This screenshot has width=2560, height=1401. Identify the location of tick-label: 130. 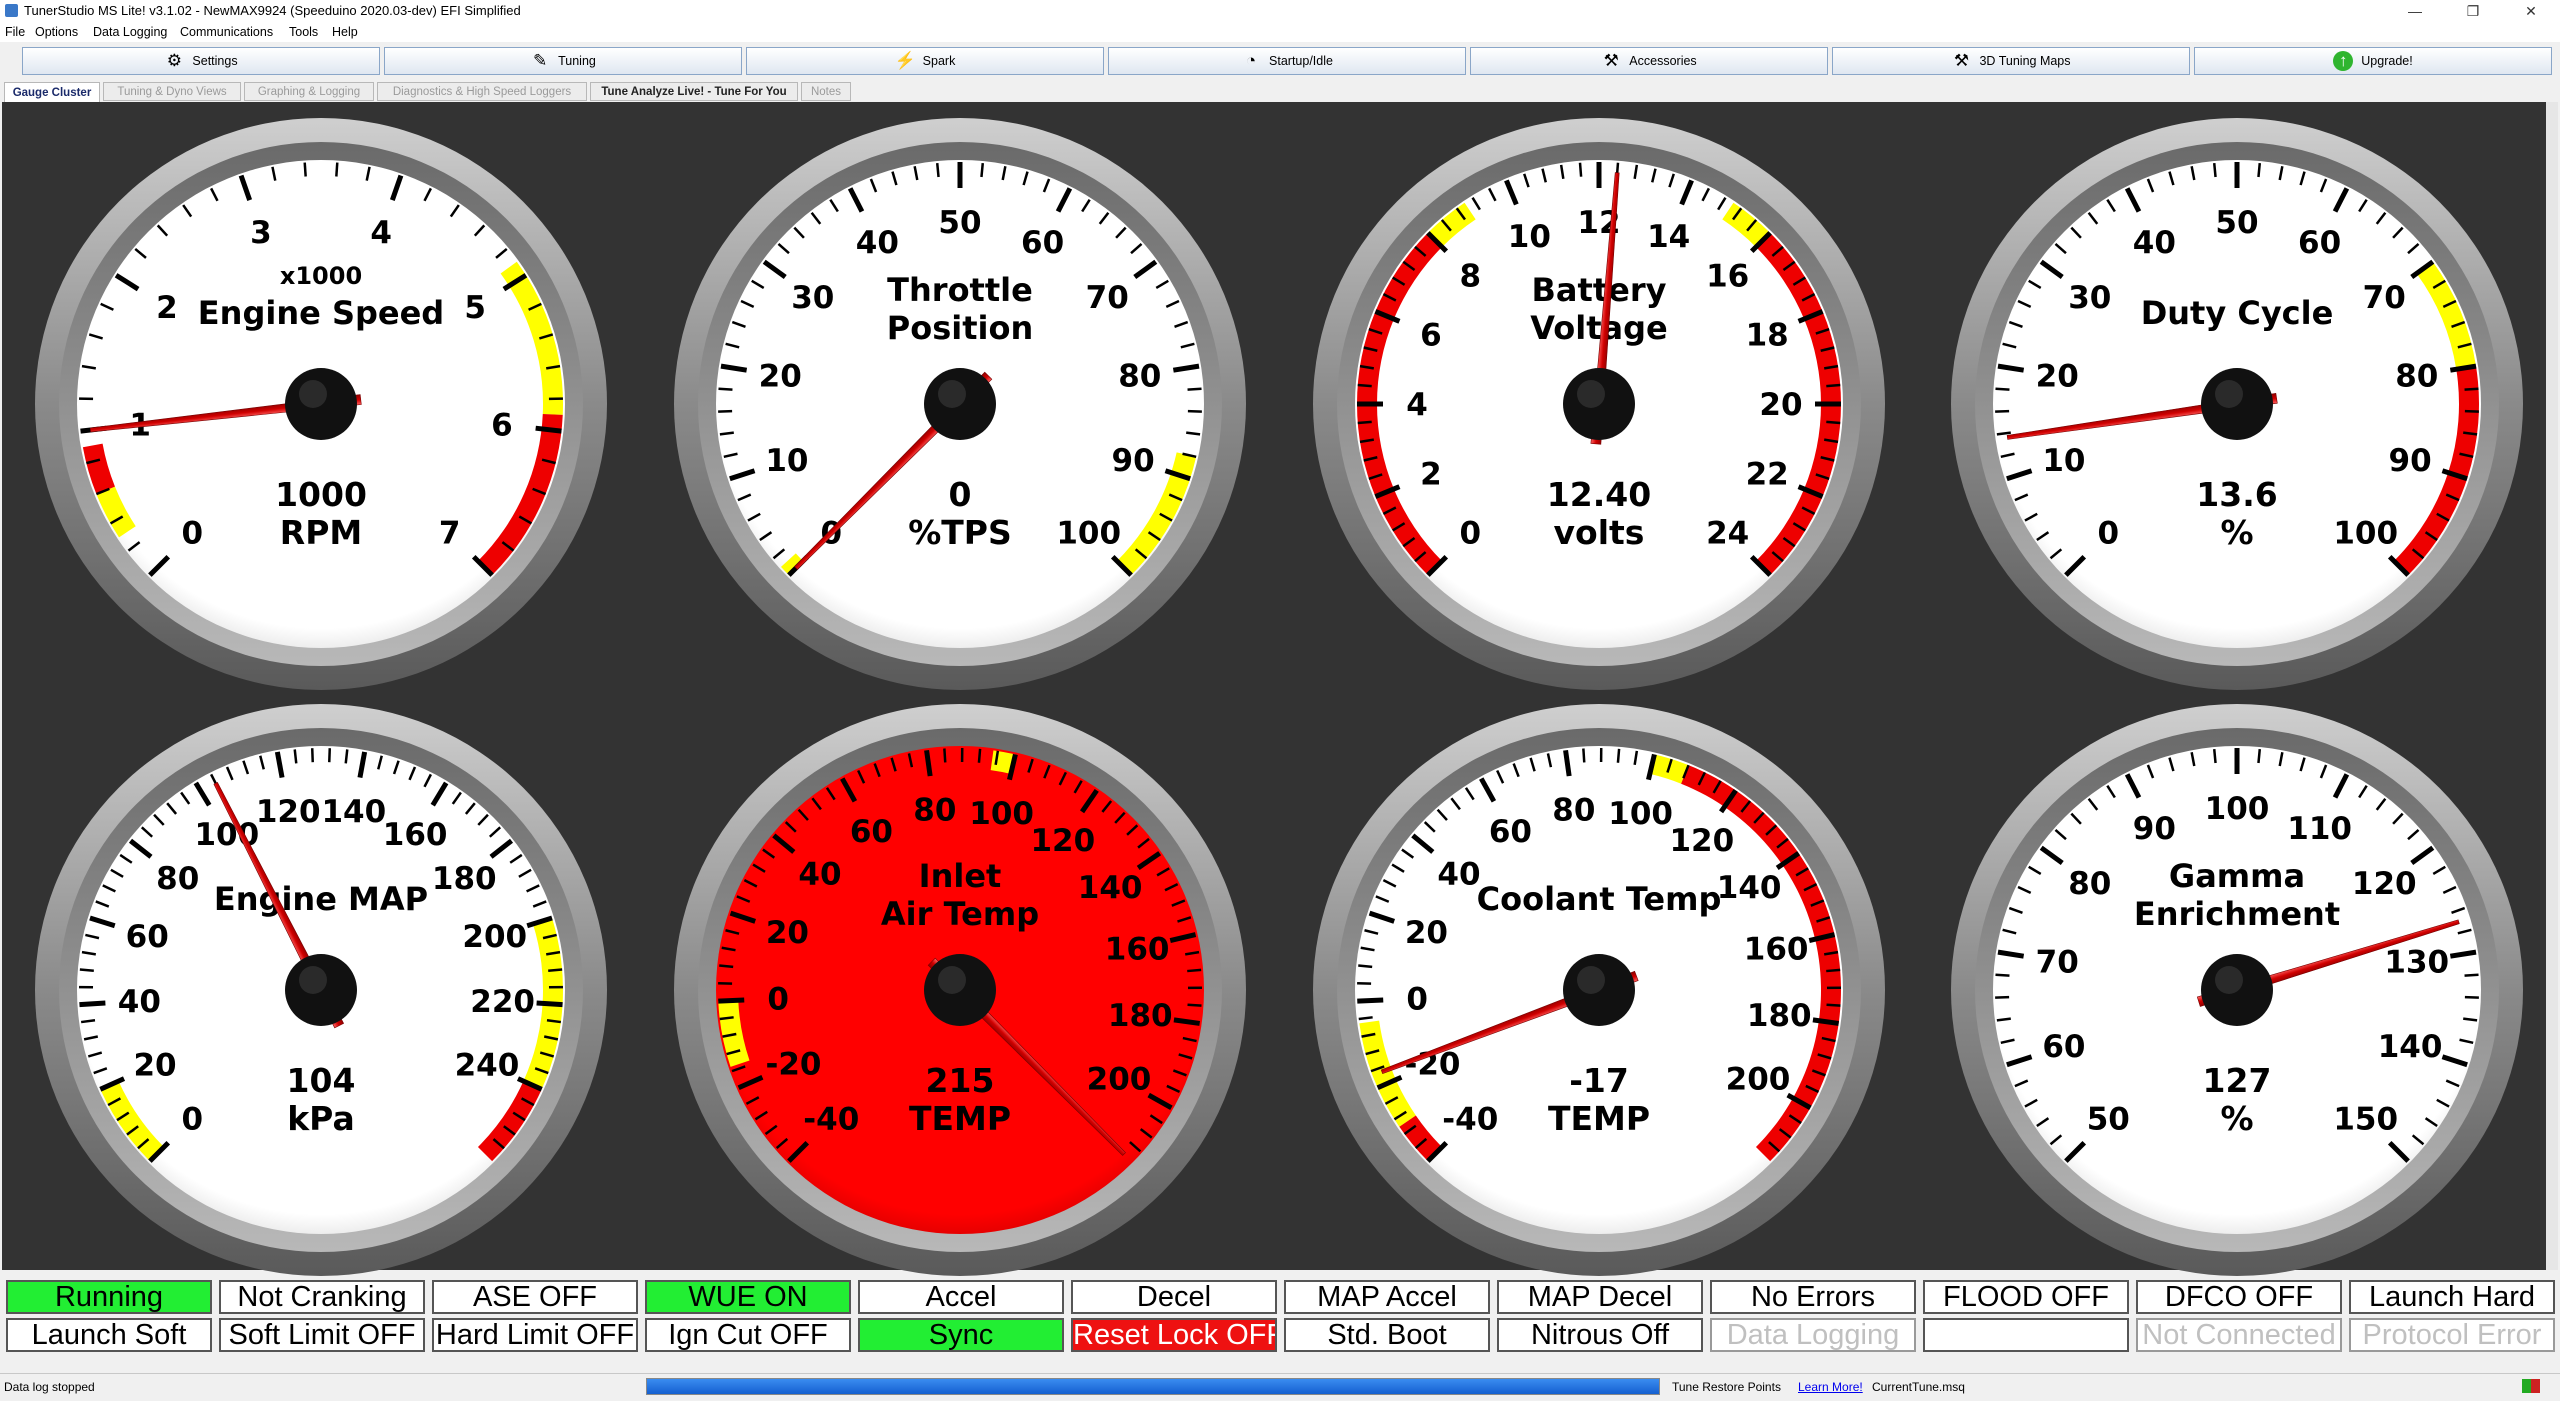
(2416, 963).